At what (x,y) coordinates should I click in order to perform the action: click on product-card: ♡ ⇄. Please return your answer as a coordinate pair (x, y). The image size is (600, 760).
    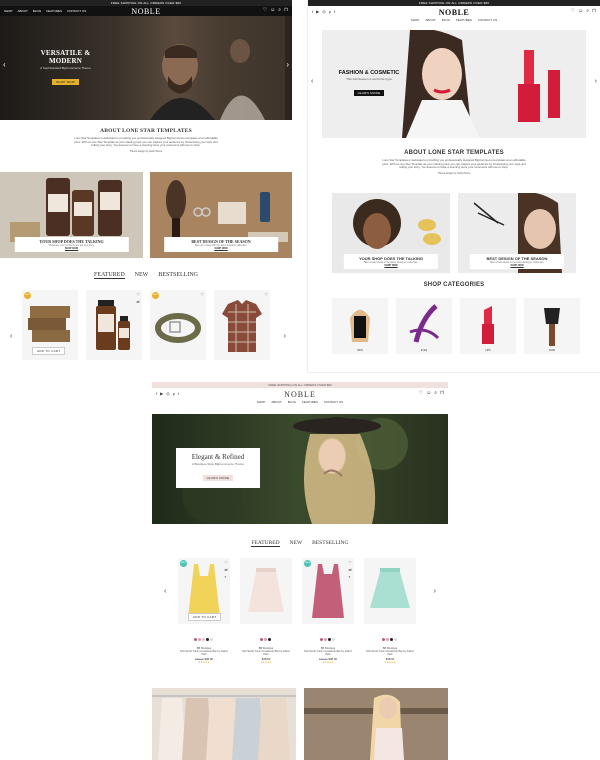
    Looking at the image, I should click on (114, 325).